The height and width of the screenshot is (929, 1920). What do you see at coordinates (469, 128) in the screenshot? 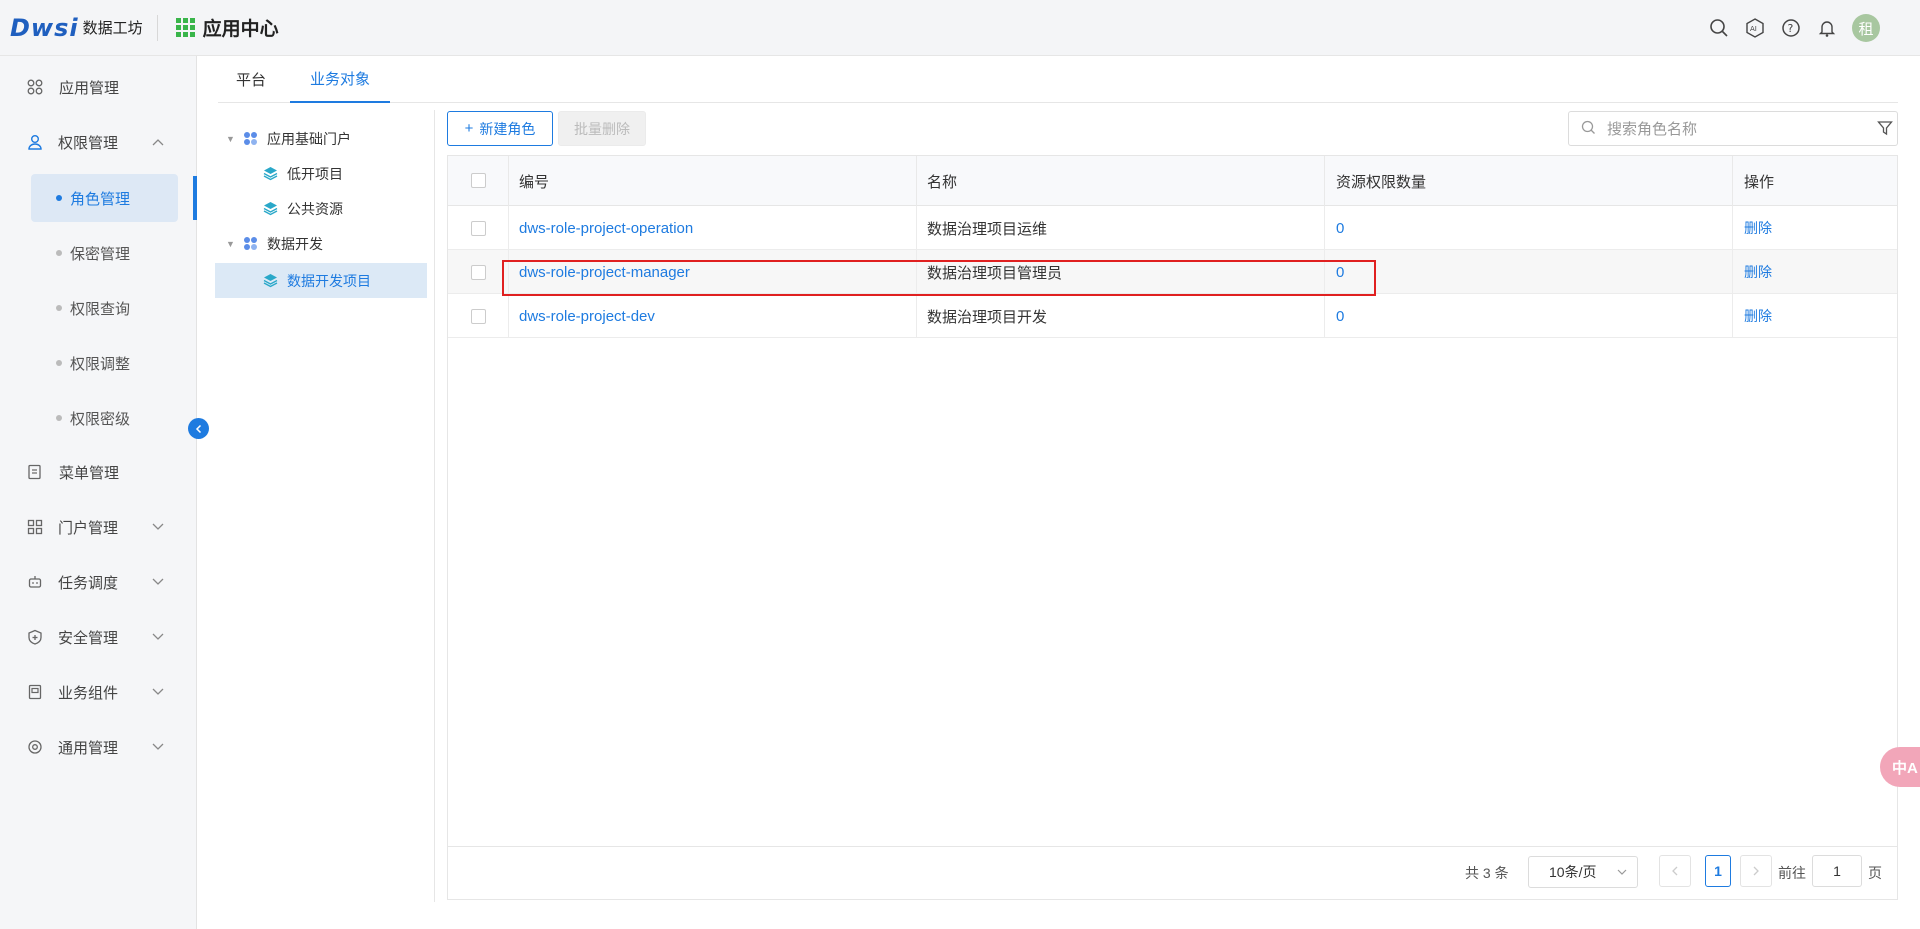
I see `plus-icon: +` at bounding box center [469, 128].